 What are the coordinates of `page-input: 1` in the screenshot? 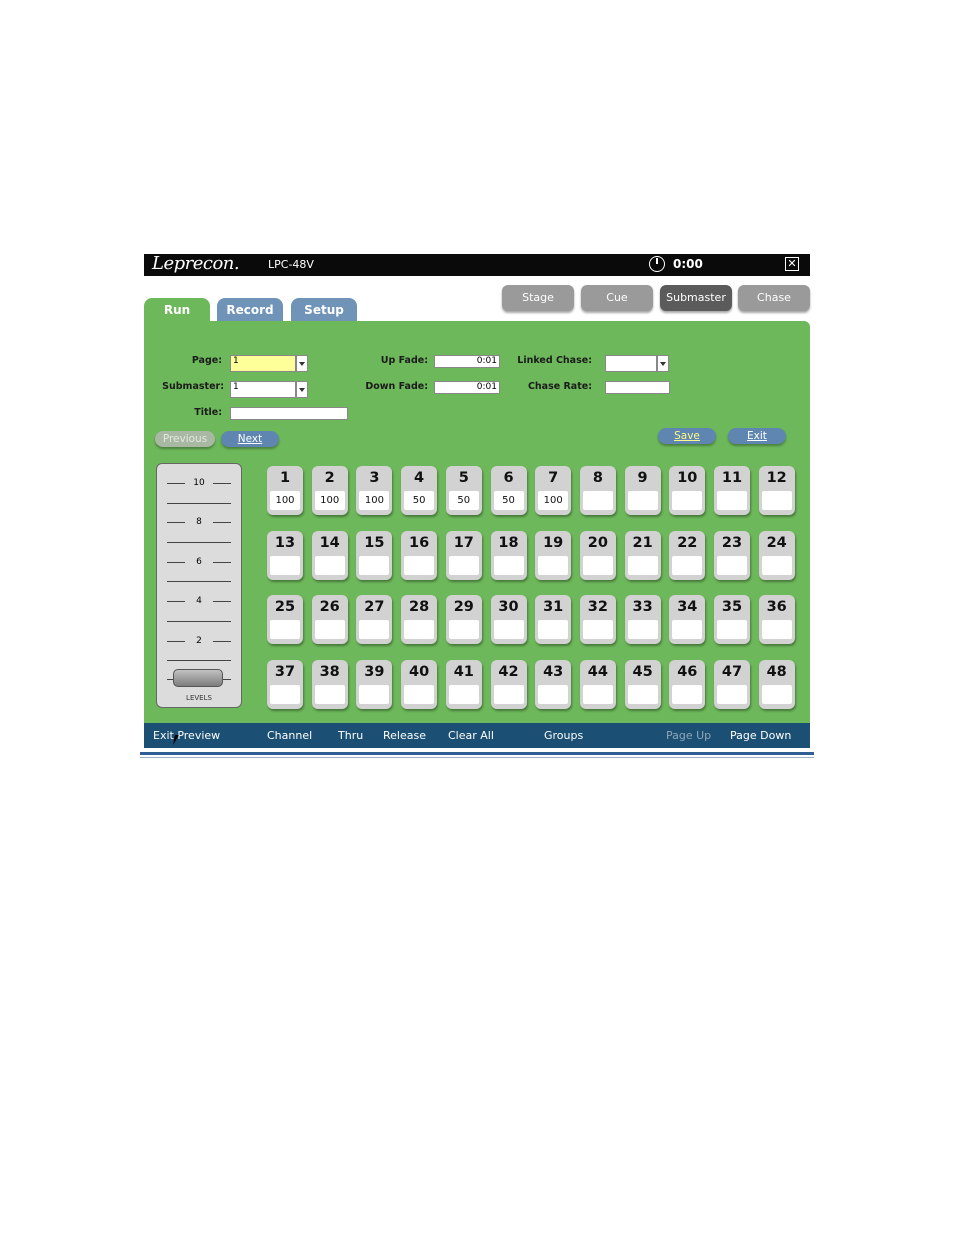 It's located at (263, 363).